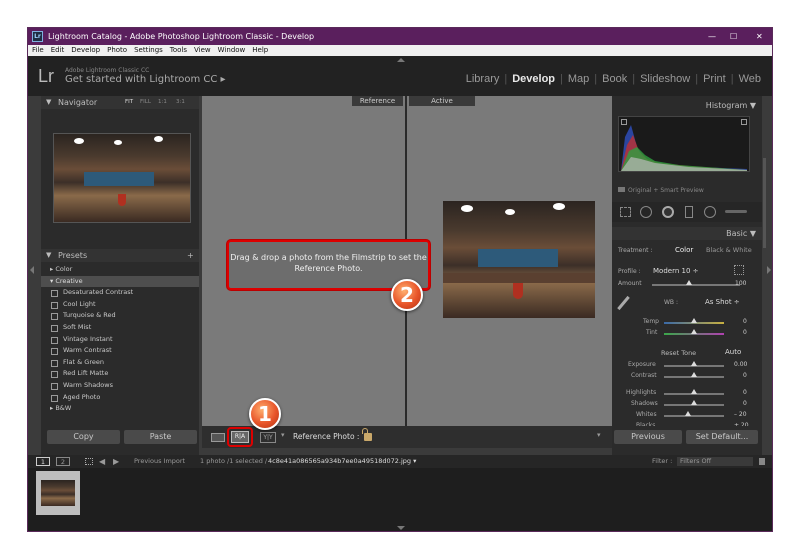 Image resolution: width=800 pixels, height=558 pixels. What do you see at coordinates (712, 36) in the screenshot?
I see `minimize-button: —` at bounding box center [712, 36].